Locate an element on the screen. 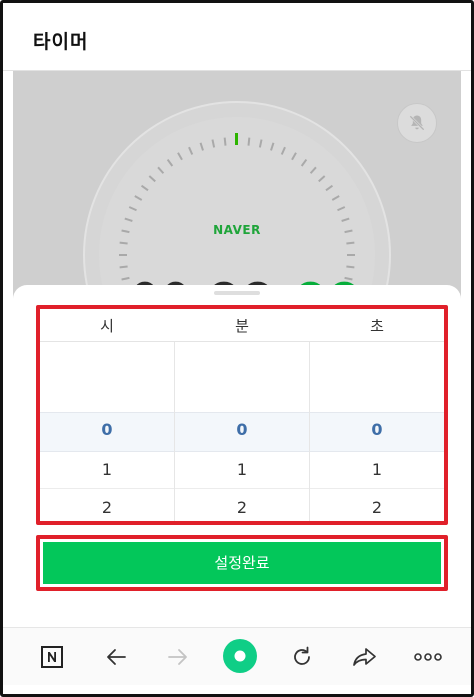 This screenshot has width=474, height=697. minutes-option-selected: 0 is located at coordinates (242, 429).